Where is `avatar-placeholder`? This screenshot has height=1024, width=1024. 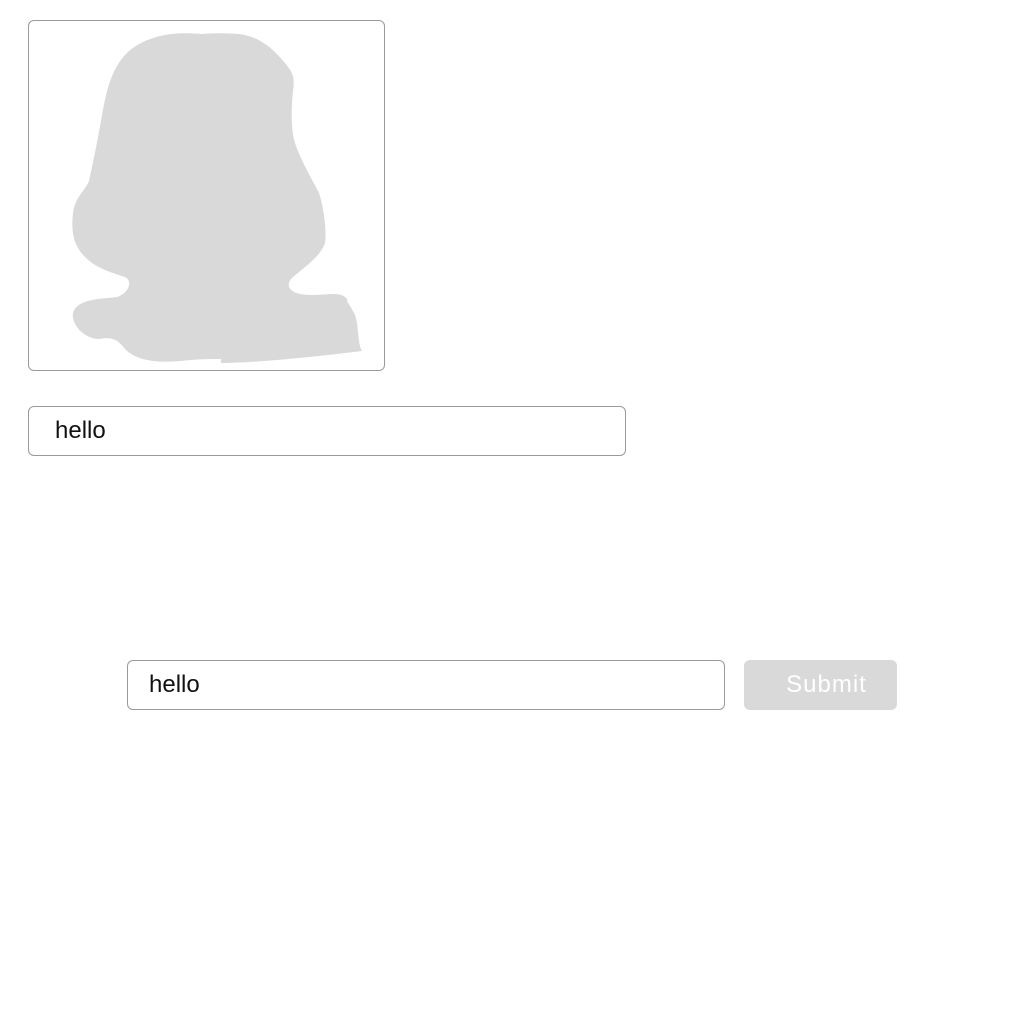 avatar-placeholder is located at coordinates (206, 195).